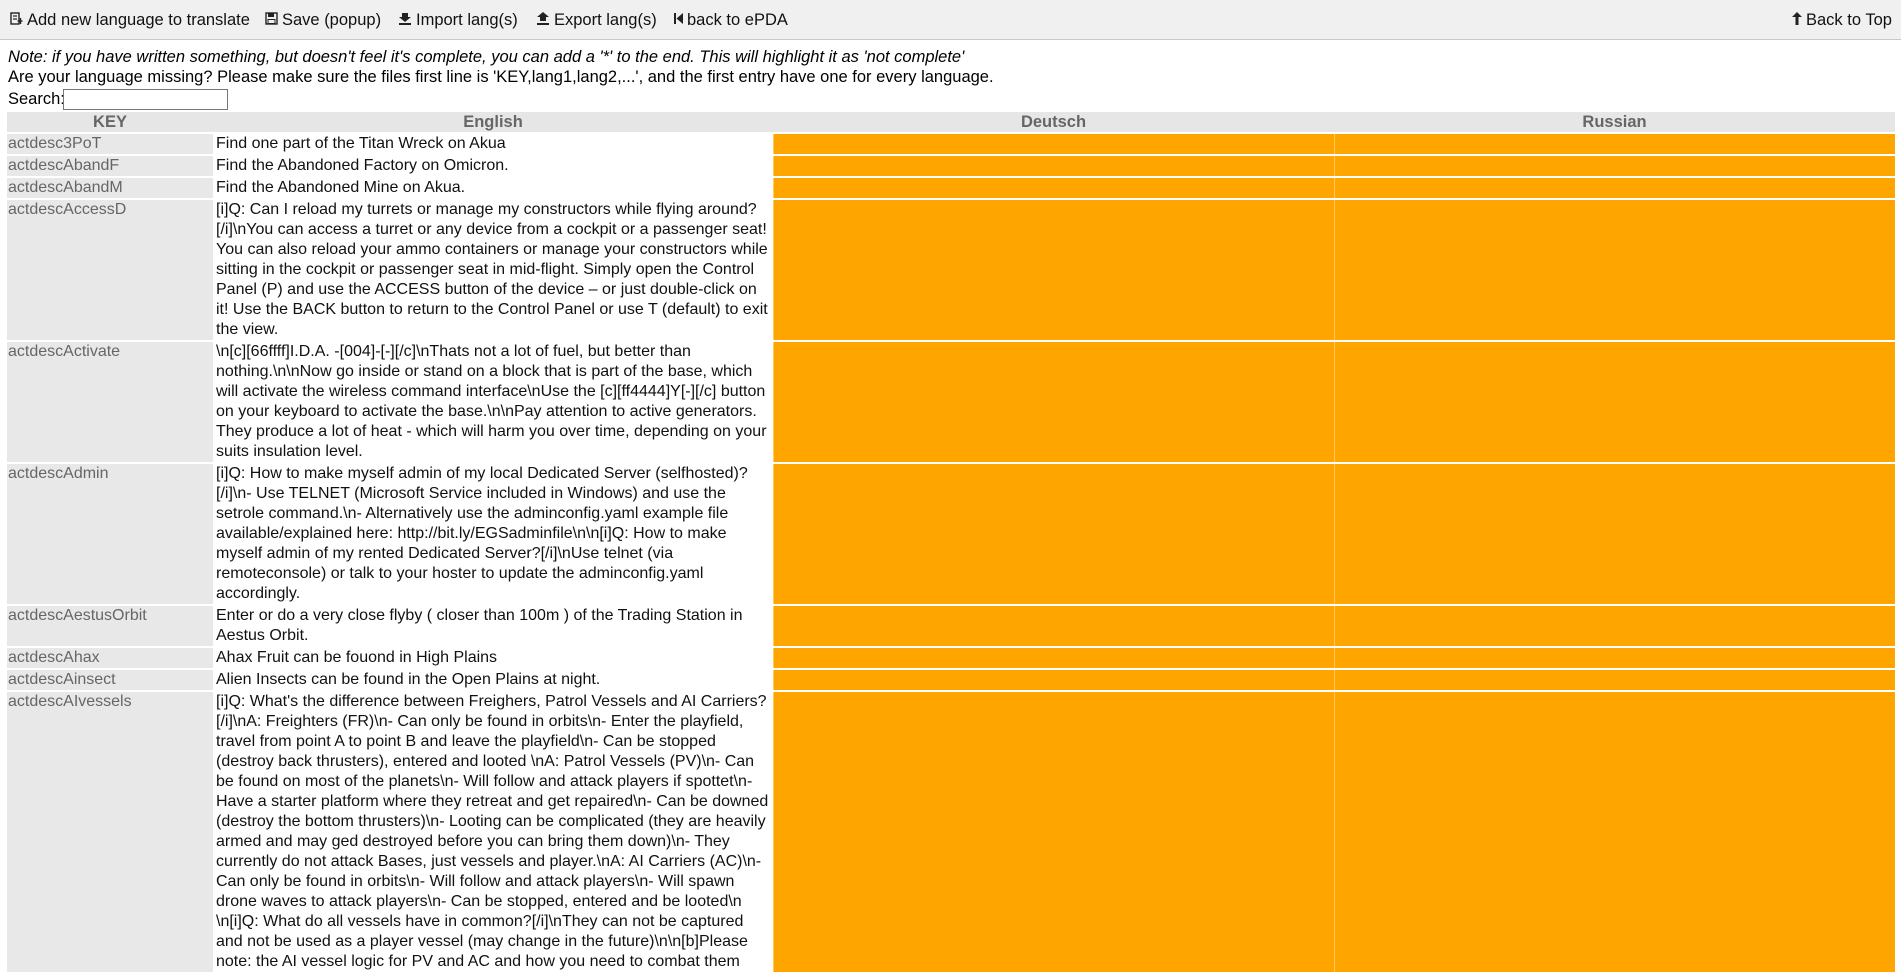 This screenshot has width=1901, height=972. I want to click on back-to-epda-button: back to ePDA, so click(730, 20).